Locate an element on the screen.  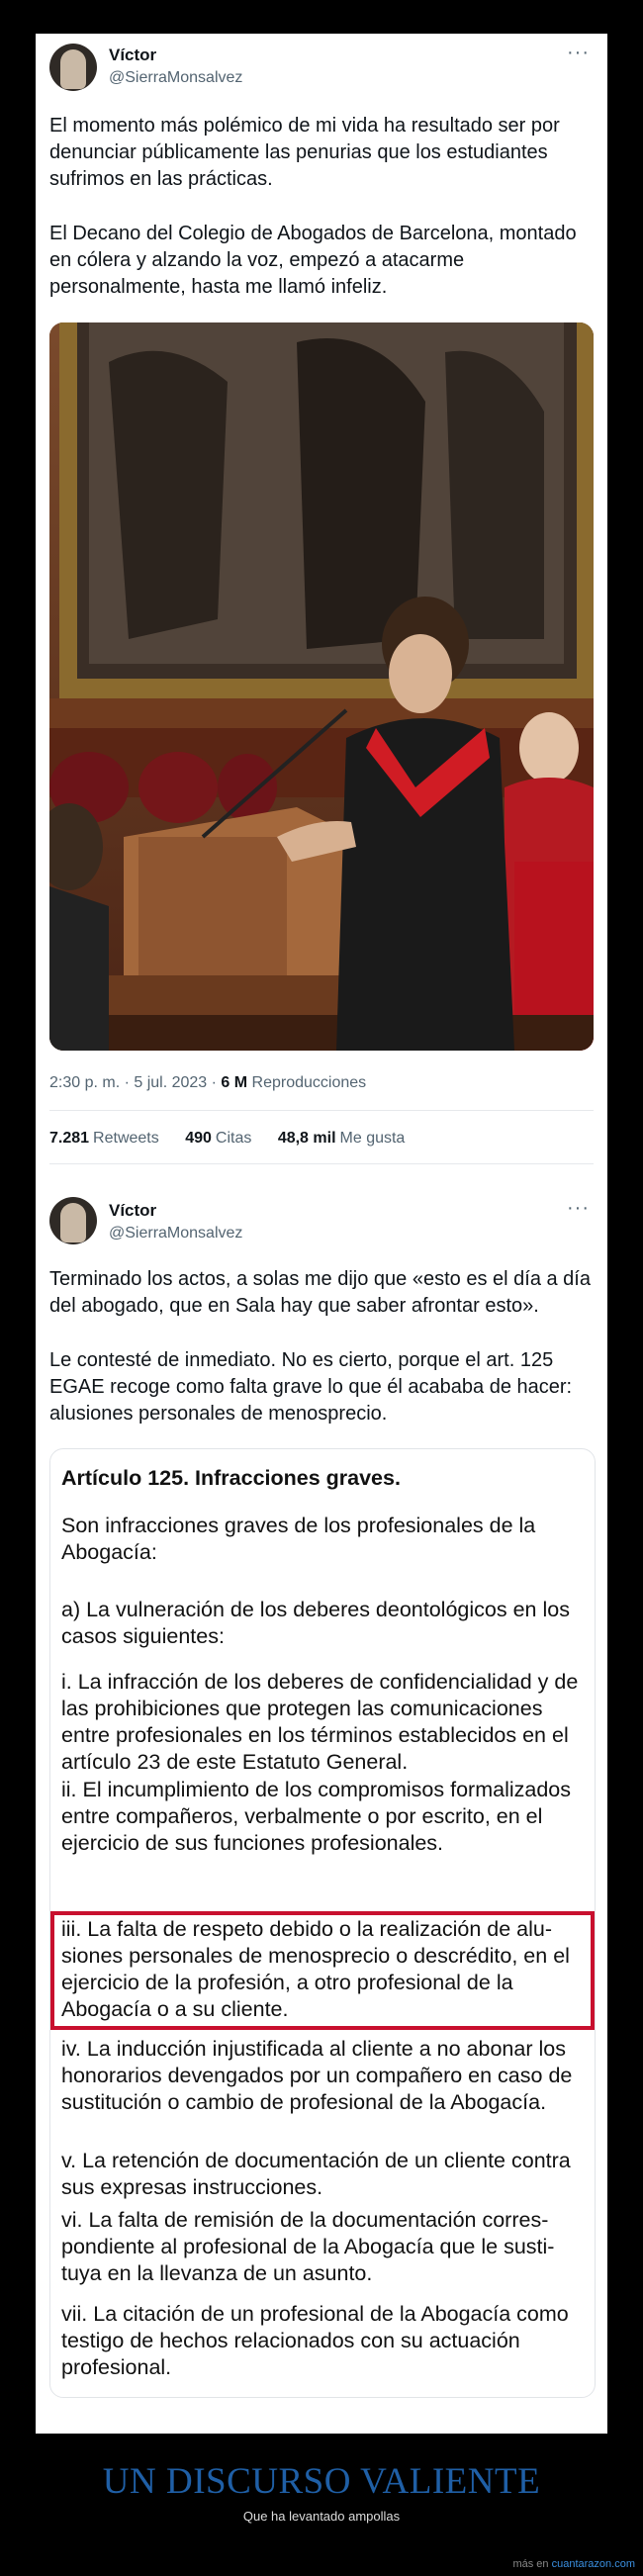
post-subtitle: Que ha levantado ampollas is located at coordinates (321, 2517).